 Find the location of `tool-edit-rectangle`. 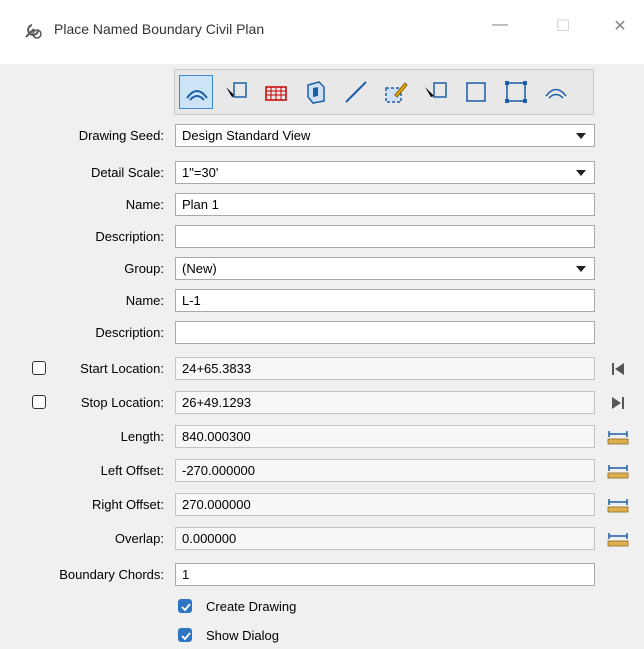

tool-edit-rectangle is located at coordinates (396, 92).